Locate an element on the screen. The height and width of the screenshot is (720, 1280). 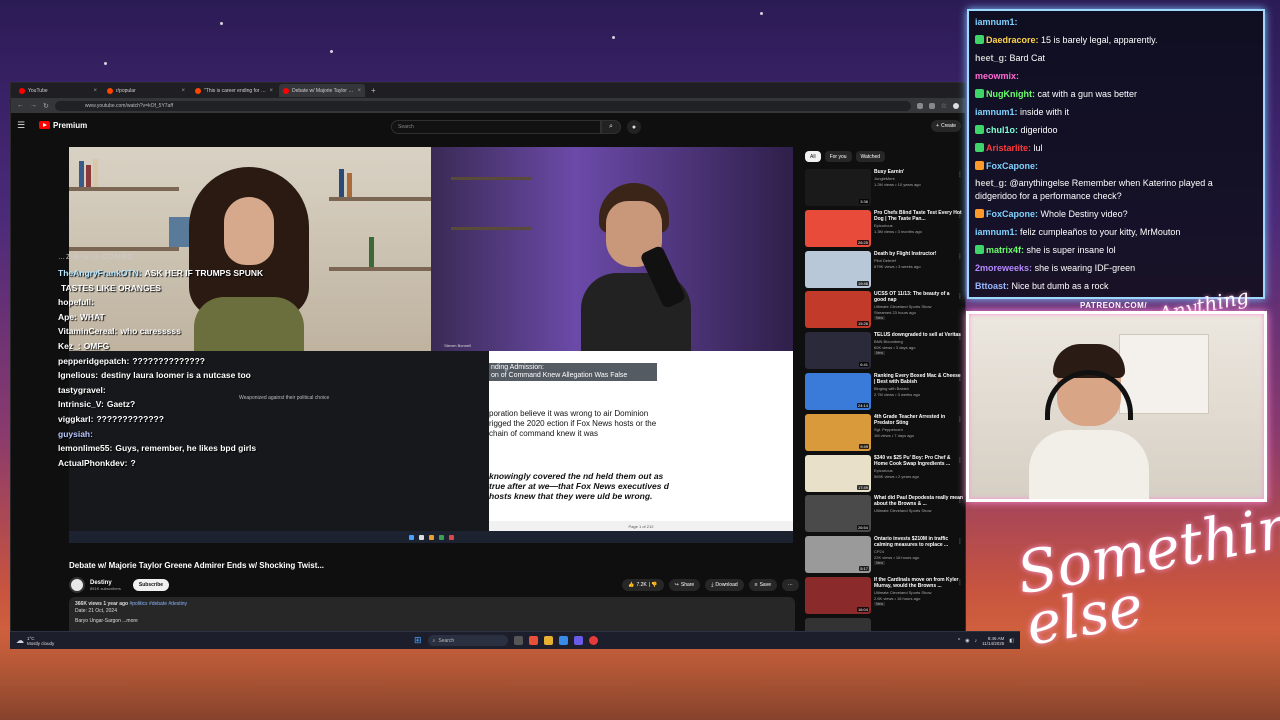
browser-app-icon is located at coordinates (533, 640).